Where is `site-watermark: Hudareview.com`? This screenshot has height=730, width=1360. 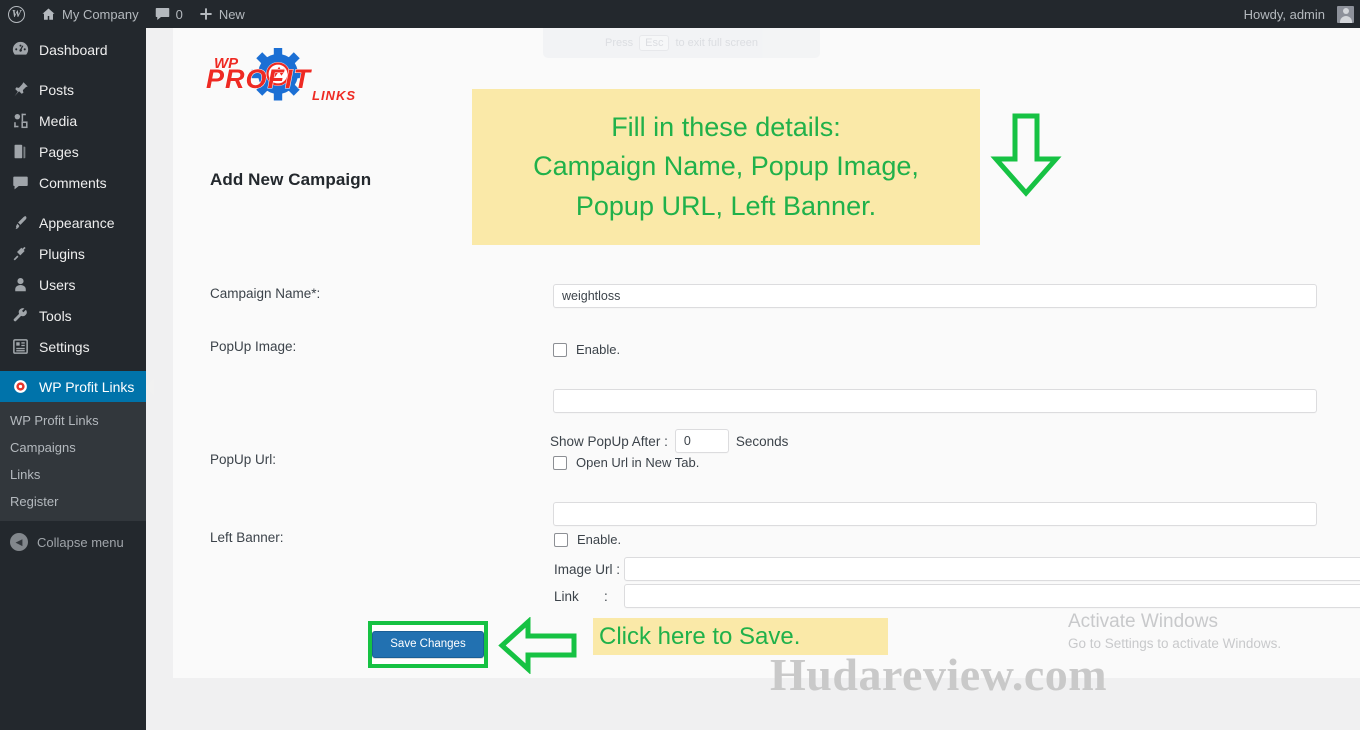 site-watermark: Hudareview.com is located at coordinates (939, 674).